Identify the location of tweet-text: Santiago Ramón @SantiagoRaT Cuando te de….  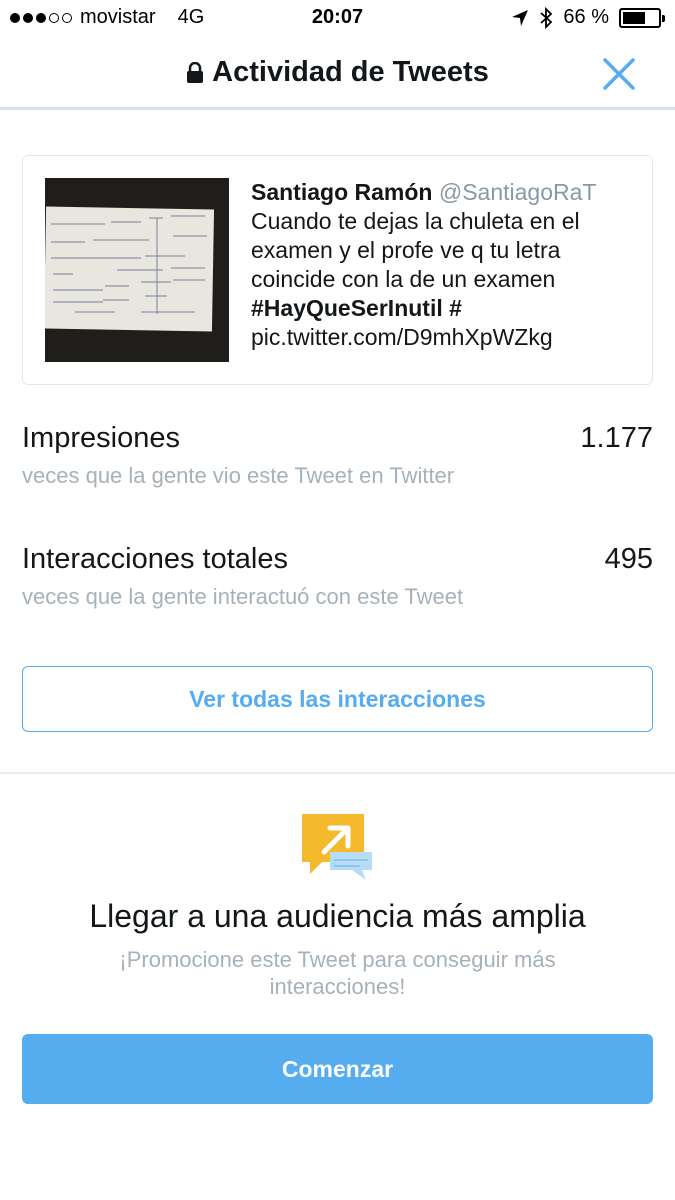
(441, 265).